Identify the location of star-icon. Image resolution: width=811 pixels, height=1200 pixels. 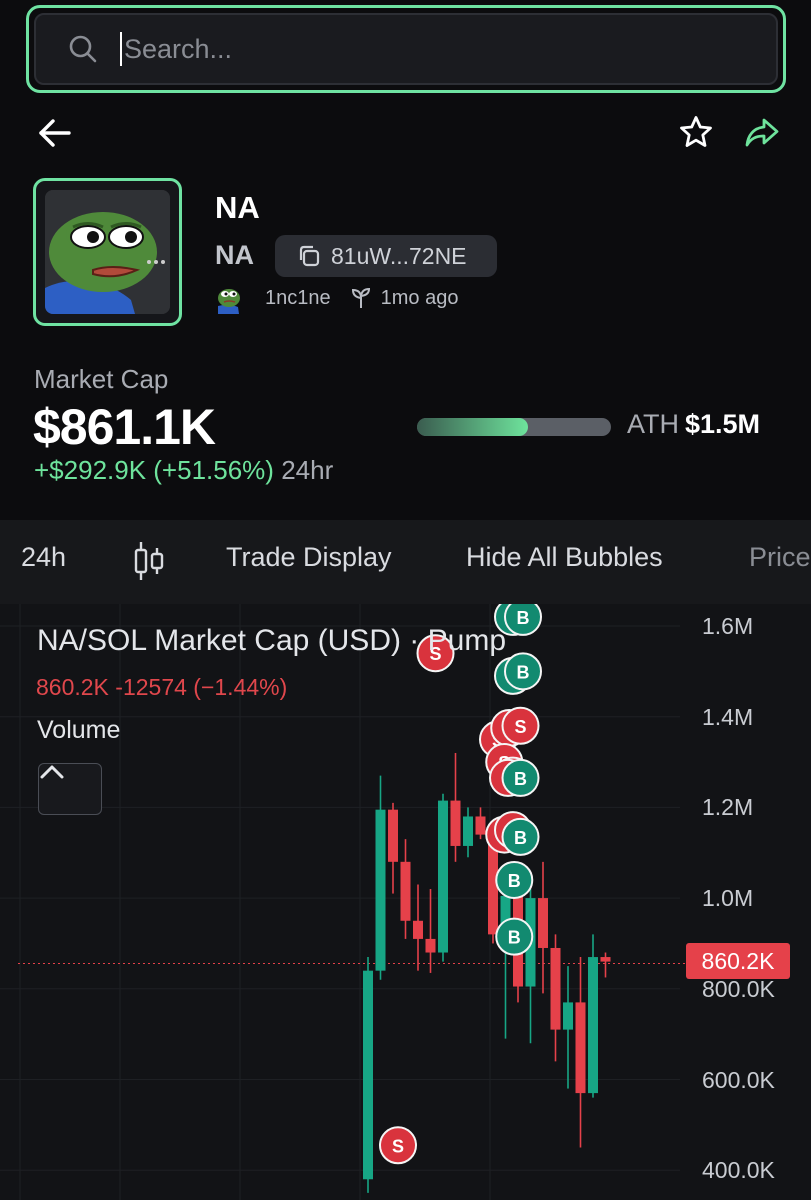
(696, 131).